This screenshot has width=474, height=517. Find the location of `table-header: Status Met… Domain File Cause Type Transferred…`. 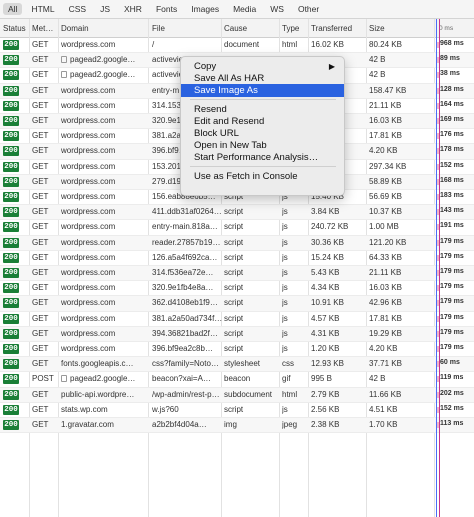

table-header: Status Met… Domain File Cause Type Transferred… is located at coordinates (237, 28).